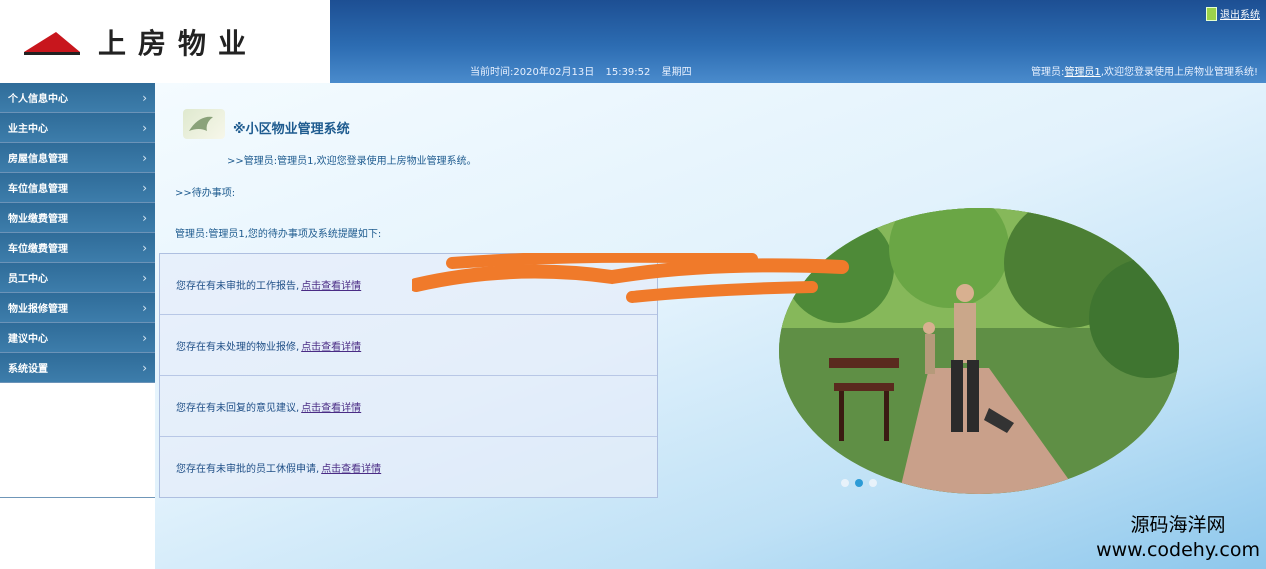  I want to click on carousel-dot-active, so click(859, 483).